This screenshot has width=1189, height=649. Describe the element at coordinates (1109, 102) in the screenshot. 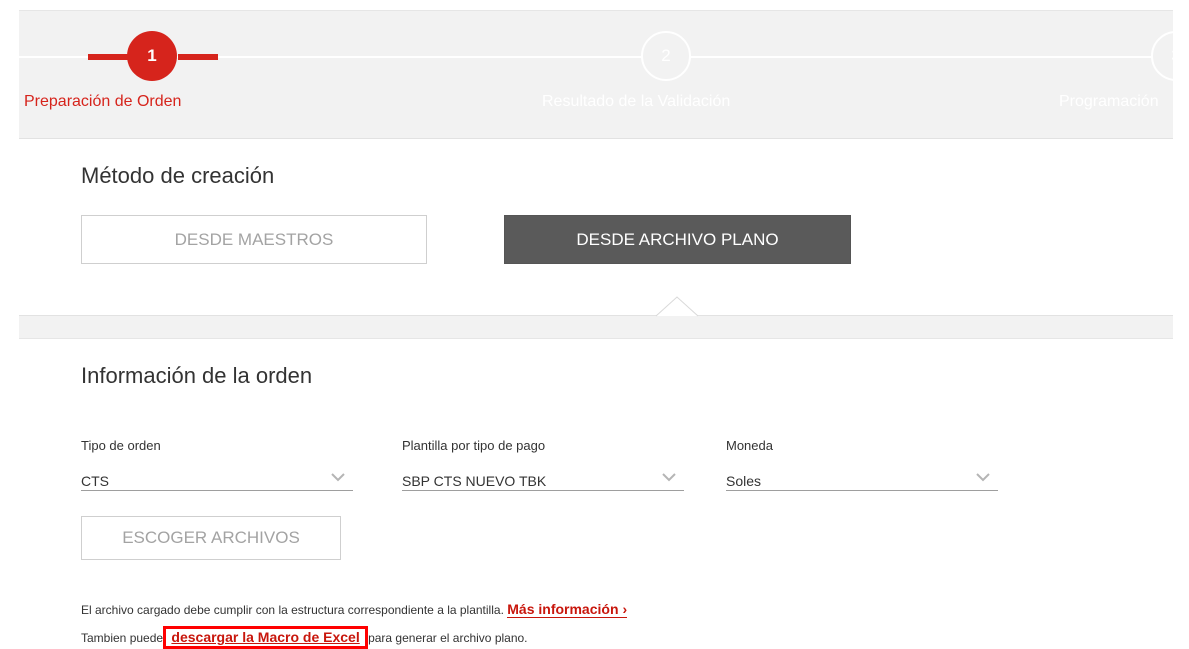

I see `step-3-label: Programación` at that location.